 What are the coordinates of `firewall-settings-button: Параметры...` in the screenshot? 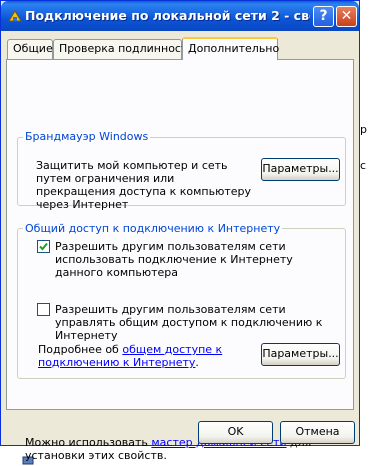 It's located at (300, 169).